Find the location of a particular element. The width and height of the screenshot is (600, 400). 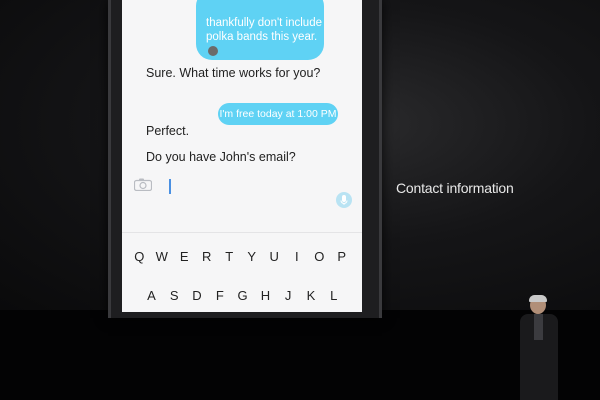

feature-caption: Contact information is located at coordinates (455, 188).